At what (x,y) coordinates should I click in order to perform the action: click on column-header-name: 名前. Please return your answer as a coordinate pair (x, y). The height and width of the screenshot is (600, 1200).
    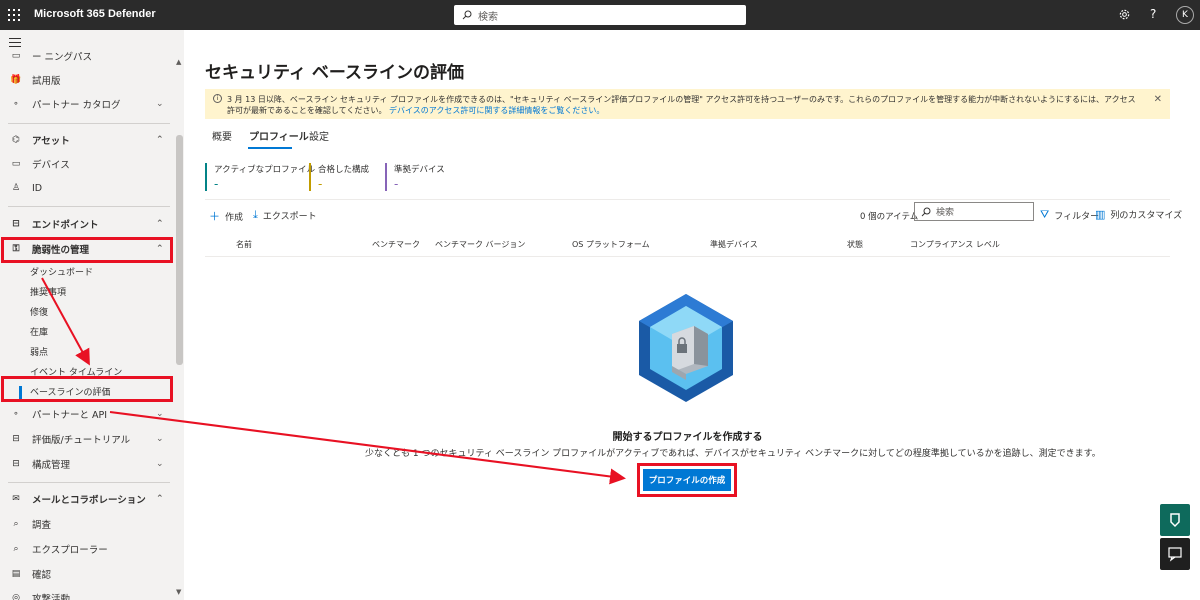
    Looking at the image, I should click on (244, 244).